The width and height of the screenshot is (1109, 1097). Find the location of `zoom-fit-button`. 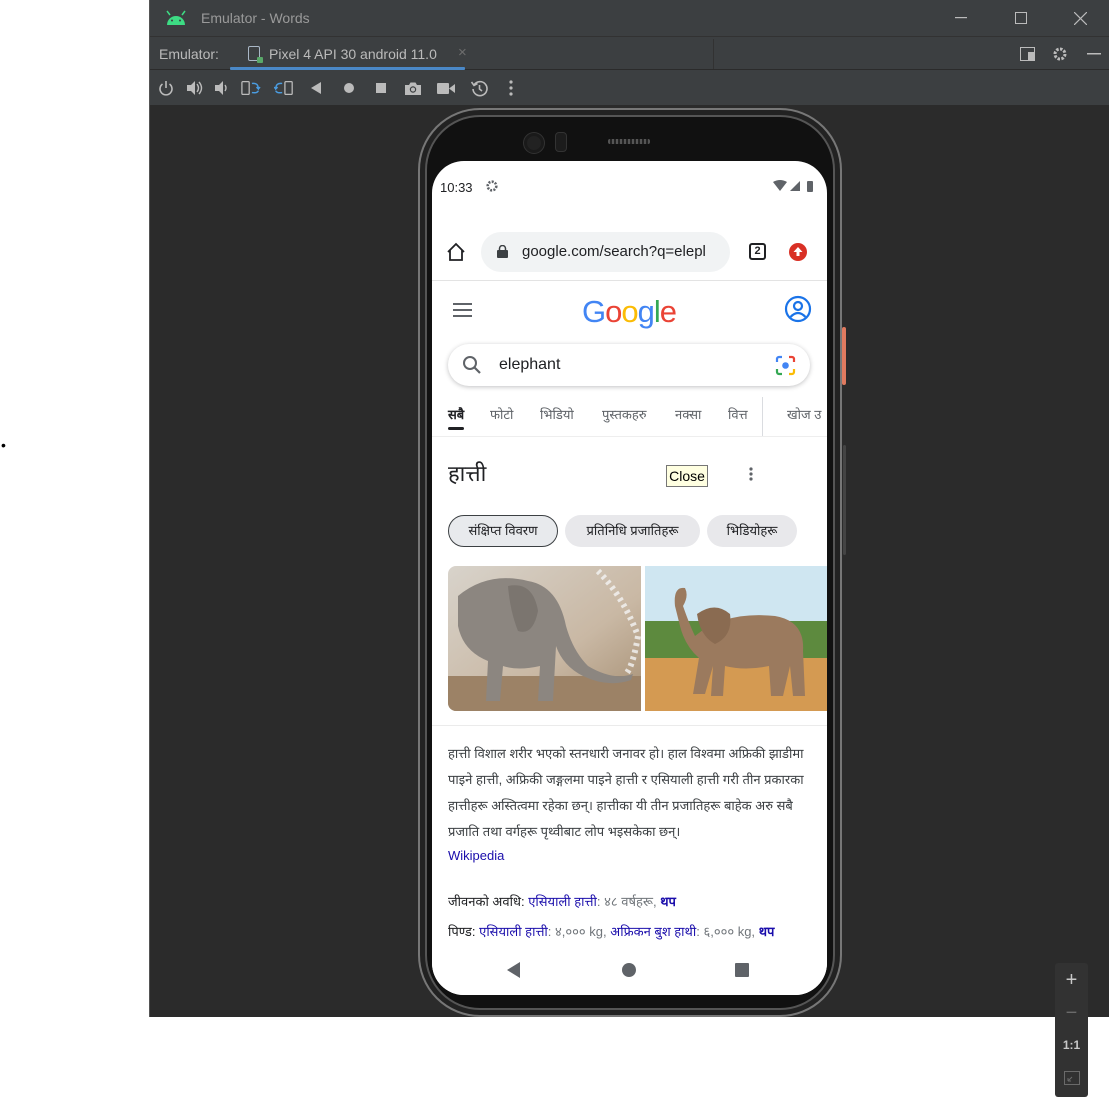

zoom-fit-button is located at coordinates (1071, 1078).